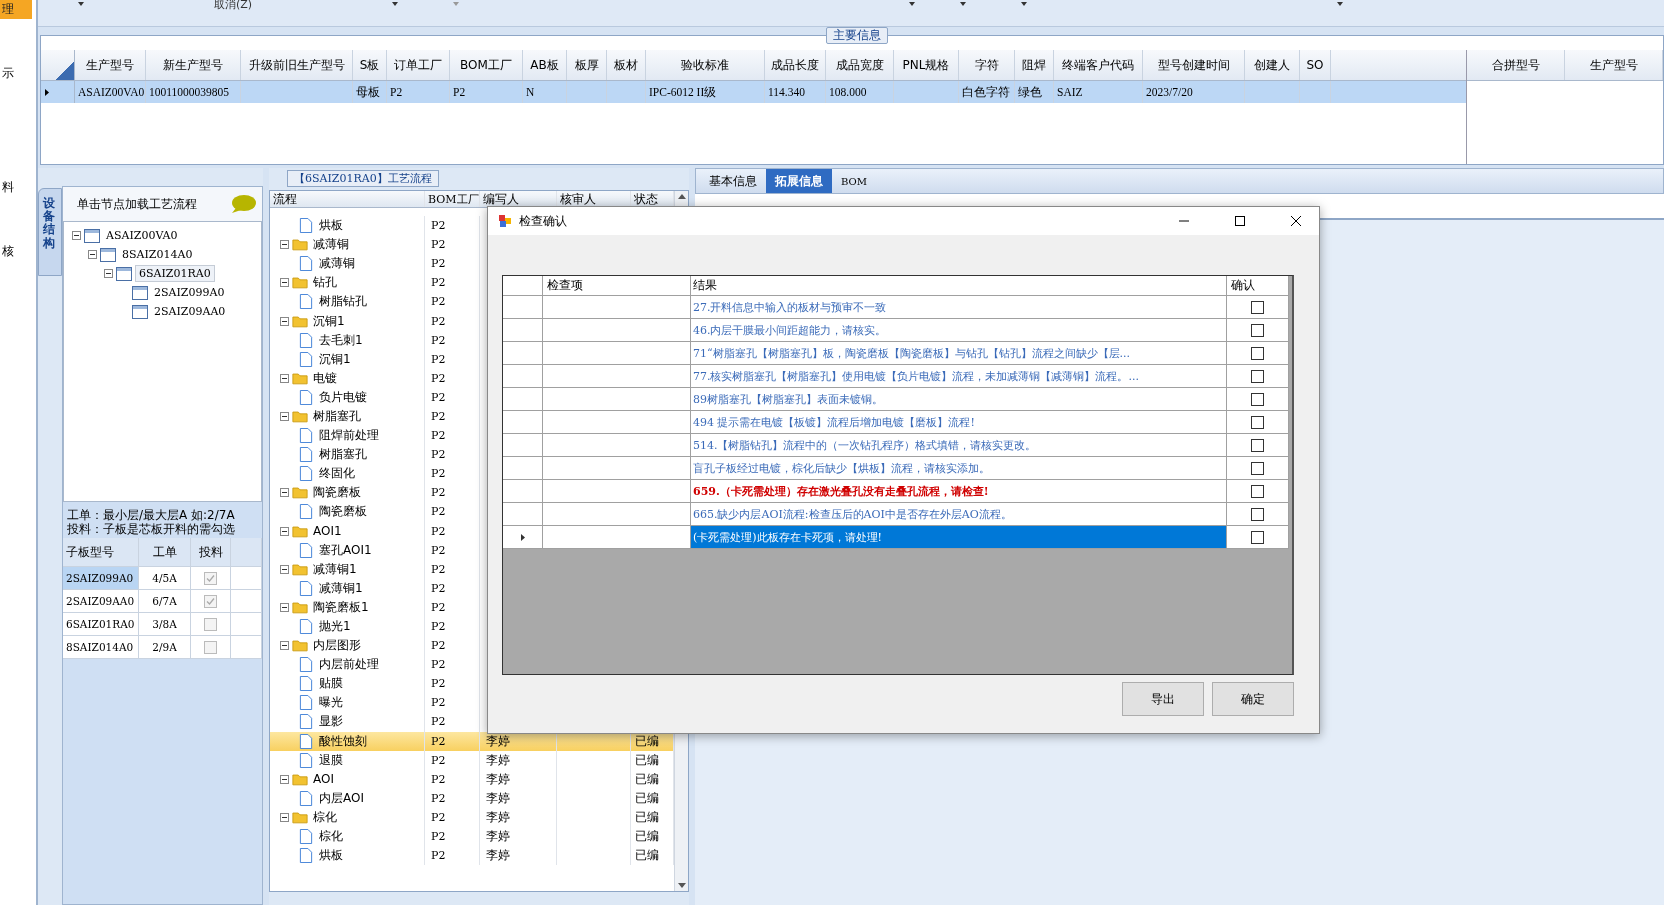  I want to click on tab: 拓展信息, so click(799, 181).